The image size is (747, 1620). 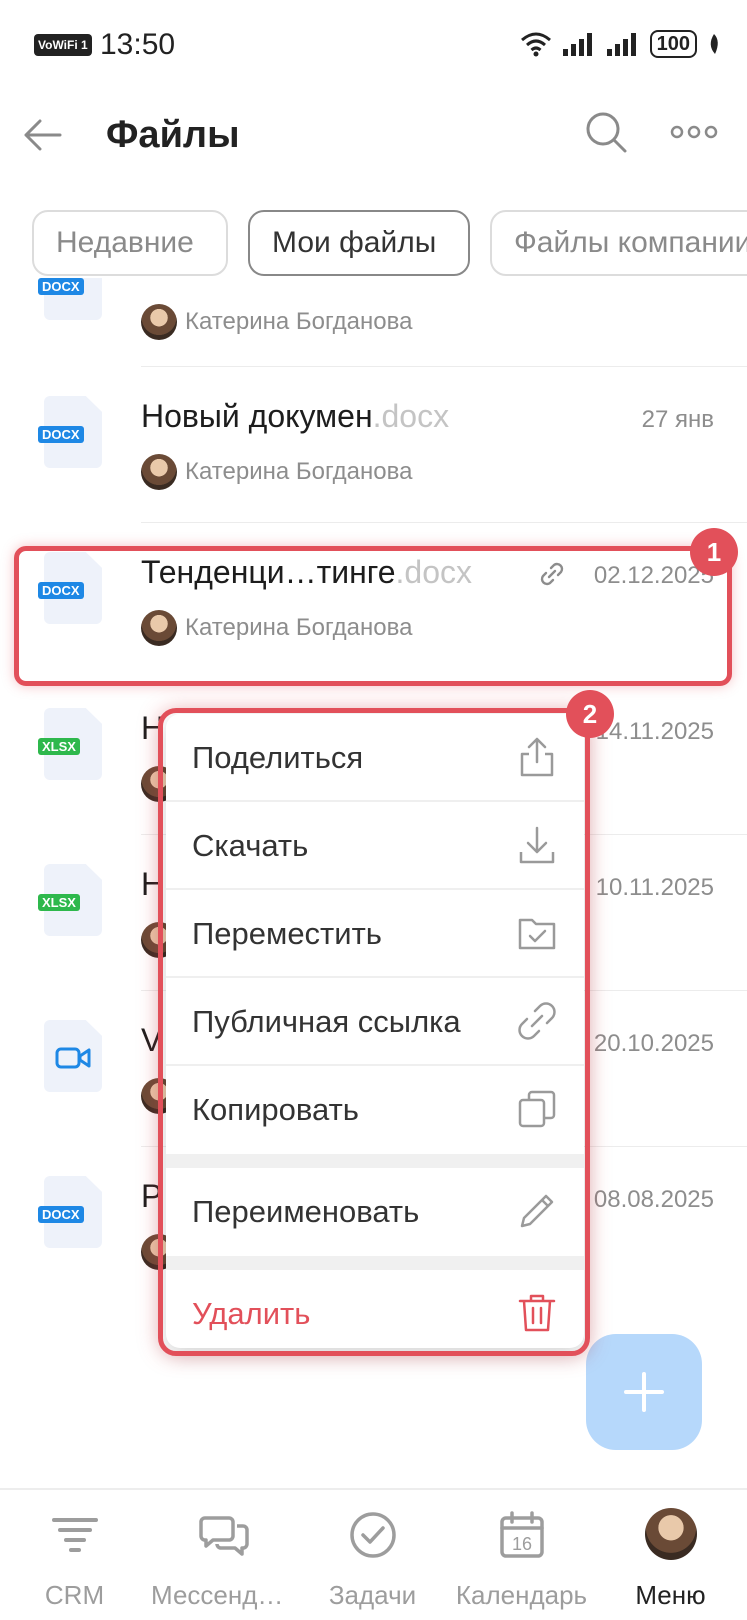 I want to click on nav-crm: CRM, so click(x=74, y=1555).